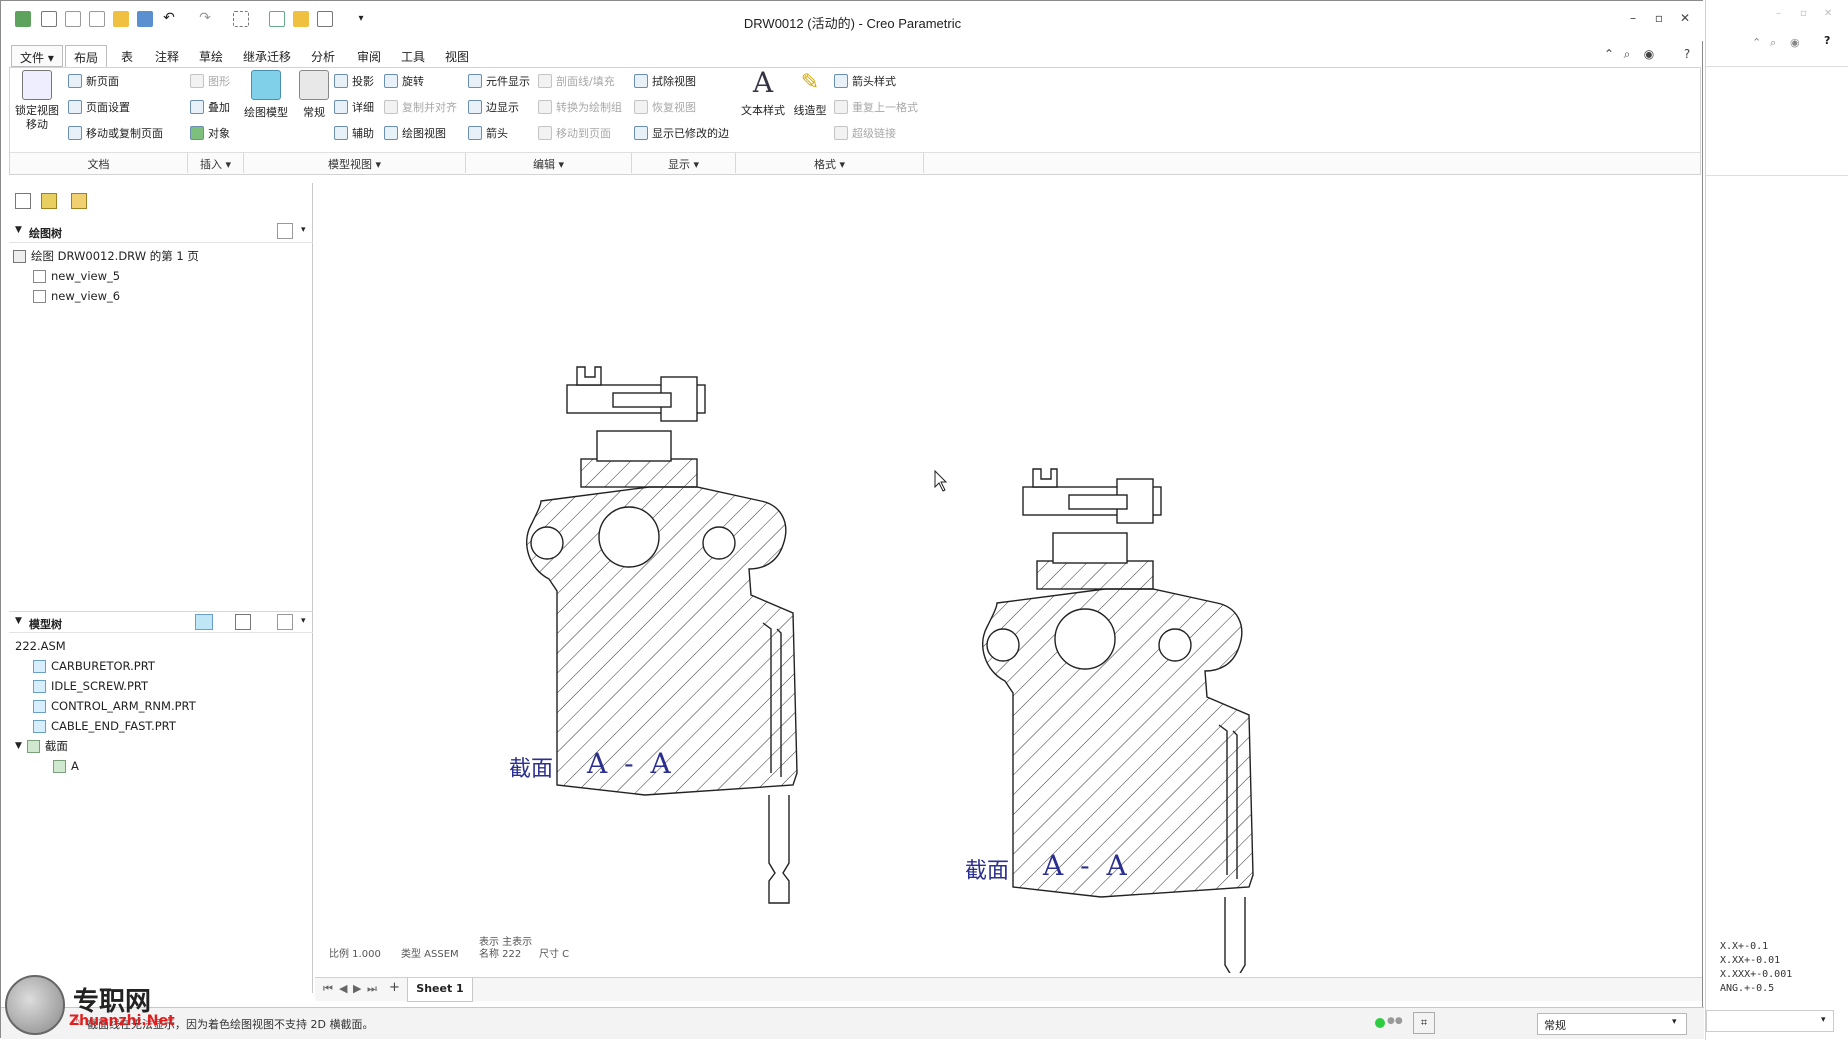 This screenshot has height=1040, width=1848. Describe the element at coordinates (204, 622) in the screenshot. I see `show-icon` at that location.